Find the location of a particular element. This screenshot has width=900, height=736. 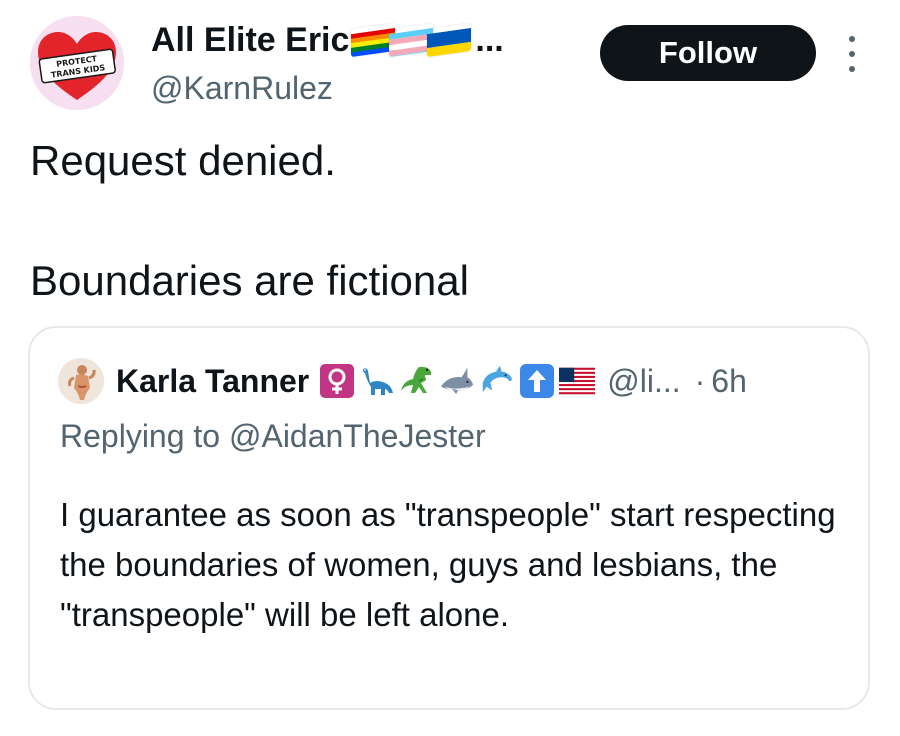

quoted-author-emojis is located at coordinates (459, 381).